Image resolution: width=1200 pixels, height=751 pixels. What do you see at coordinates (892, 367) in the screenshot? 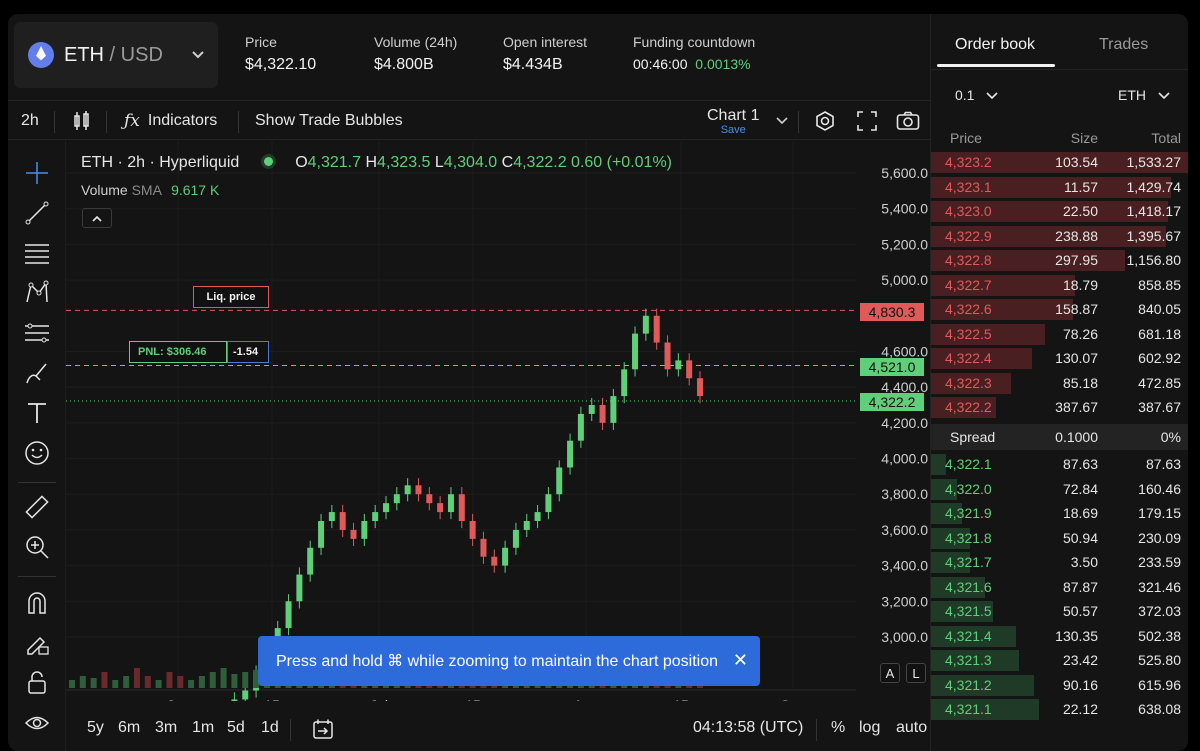
I see `entry-price-tag: 4,521.0` at bounding box center [892, 367].